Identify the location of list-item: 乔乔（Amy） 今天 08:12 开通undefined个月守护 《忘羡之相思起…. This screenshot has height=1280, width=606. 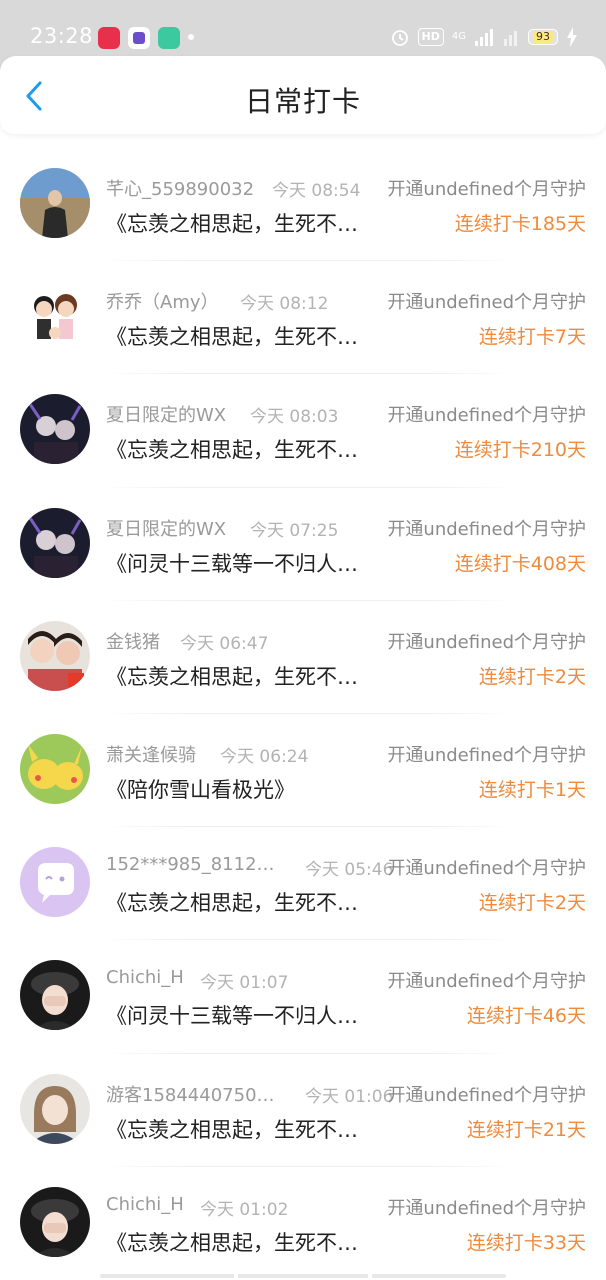
(303, 318).